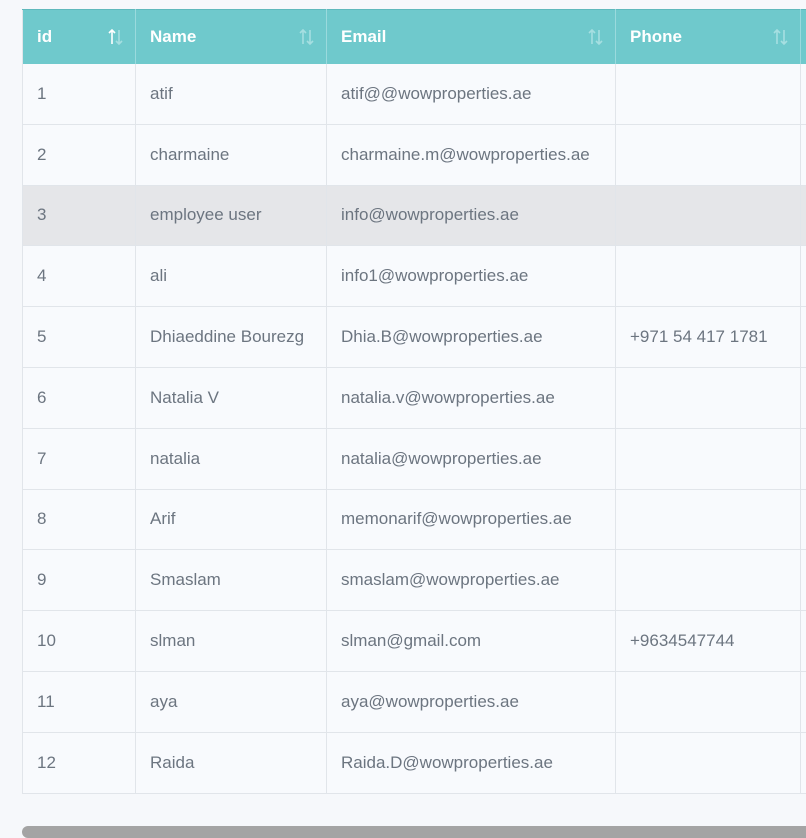  I want to click on table-row: 6 Natalia Vnatalia.v@wowproperties.ae, so click(414, 398).